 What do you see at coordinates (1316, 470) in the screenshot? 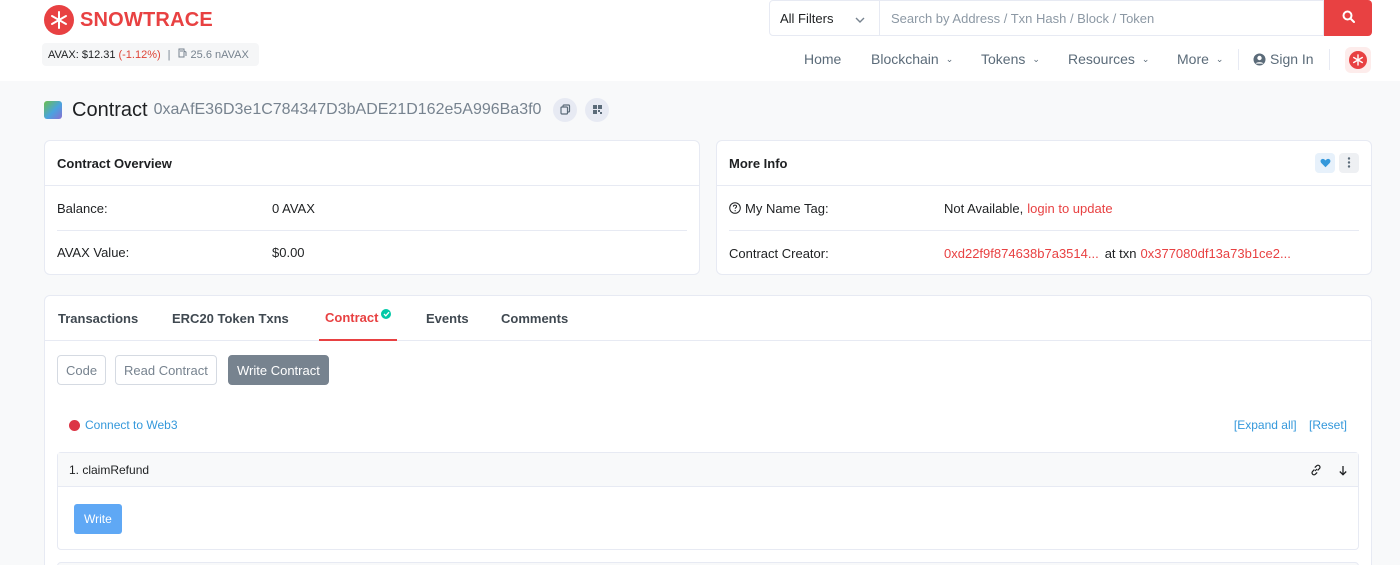
I see `link-icon` at bounding box center [1316, 470].